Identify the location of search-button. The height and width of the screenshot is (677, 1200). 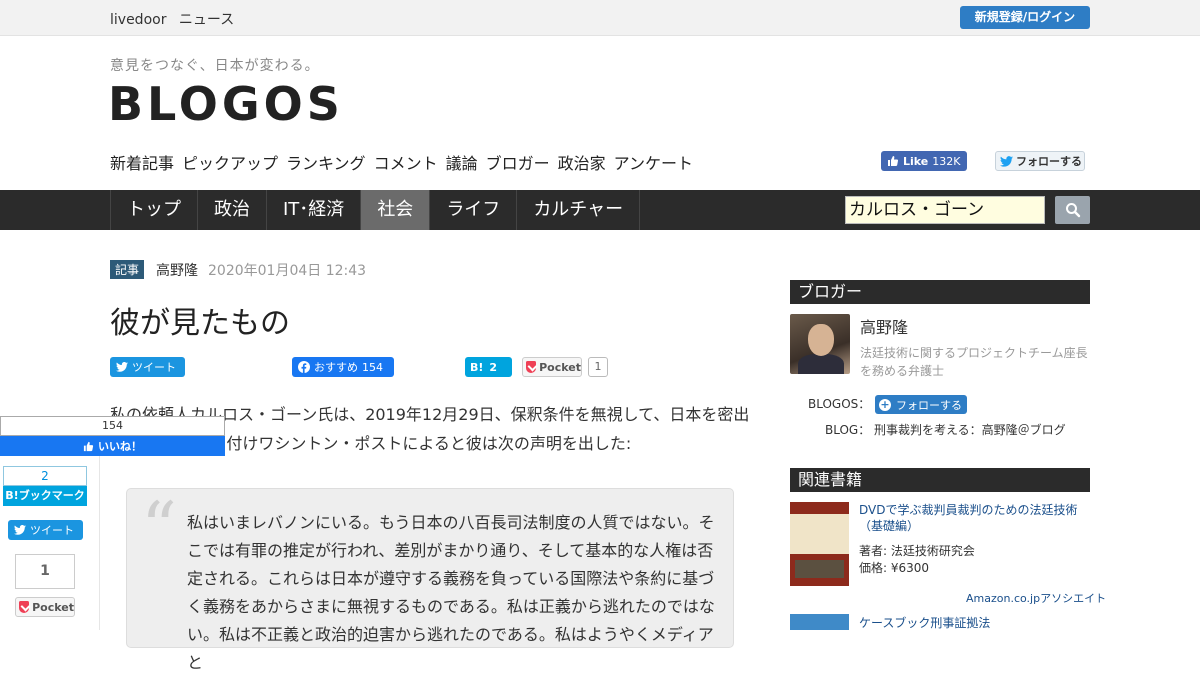
(1072, 210).